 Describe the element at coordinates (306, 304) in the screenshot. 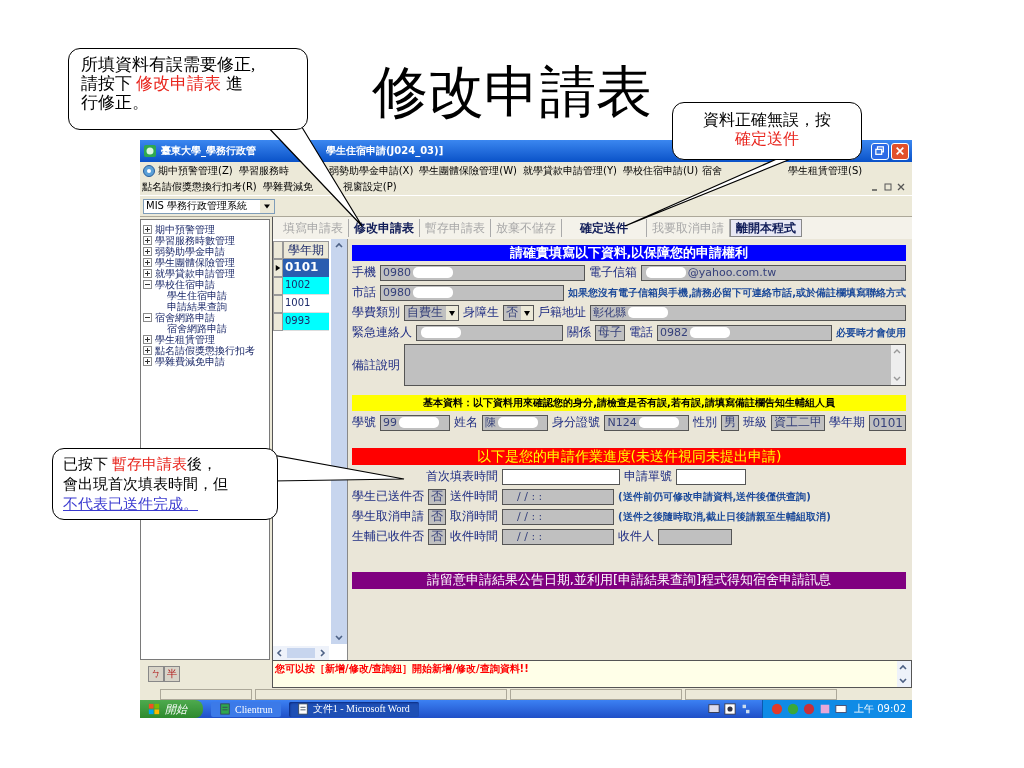

I see `grid-cell: 1001` at that location.